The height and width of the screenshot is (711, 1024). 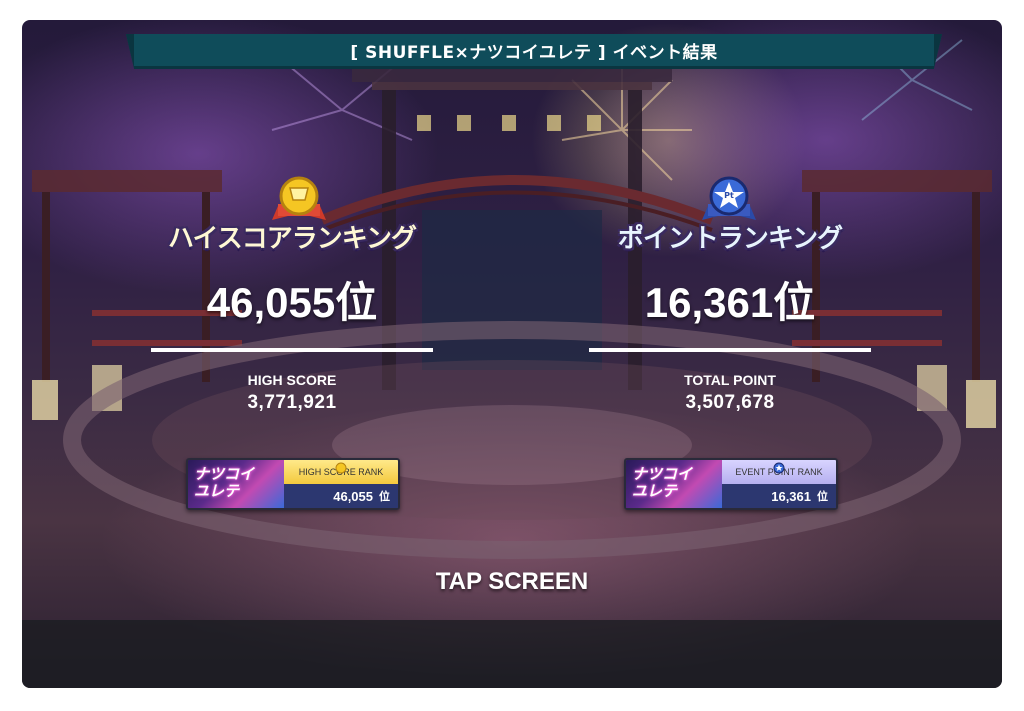 What do you see at coordinates (292, 302) in the screenshot?
I see `highscore-rank-value: 46,055位` at bounding box center [292, 302].